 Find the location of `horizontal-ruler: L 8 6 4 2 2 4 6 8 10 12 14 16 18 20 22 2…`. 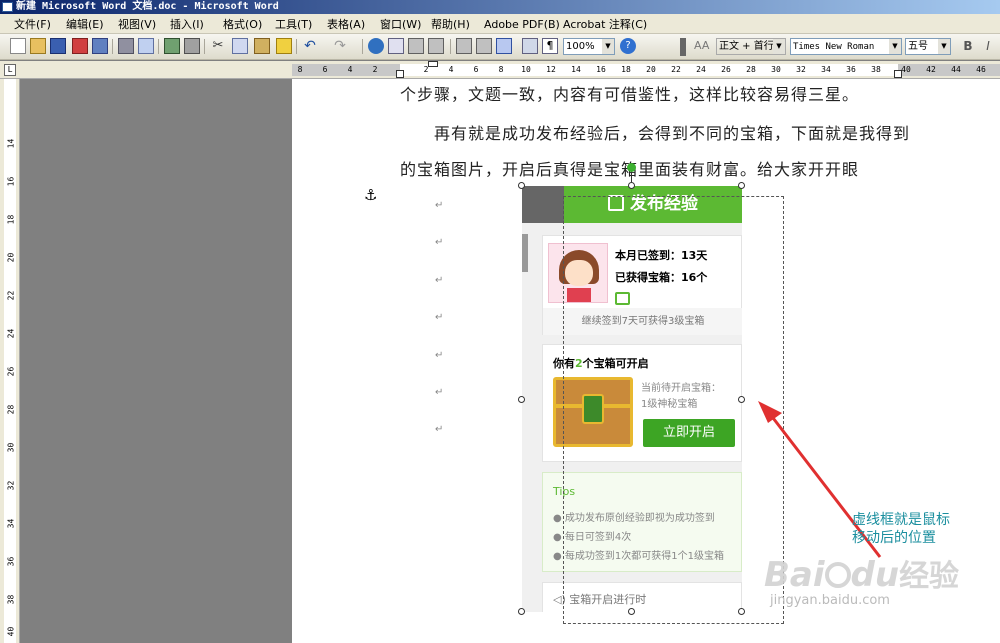

horizontal-ruler: L 8 6 4 2 2 4 6 8 10 12 14 16 18 20 22 2… is located at coordinates (500, 70).